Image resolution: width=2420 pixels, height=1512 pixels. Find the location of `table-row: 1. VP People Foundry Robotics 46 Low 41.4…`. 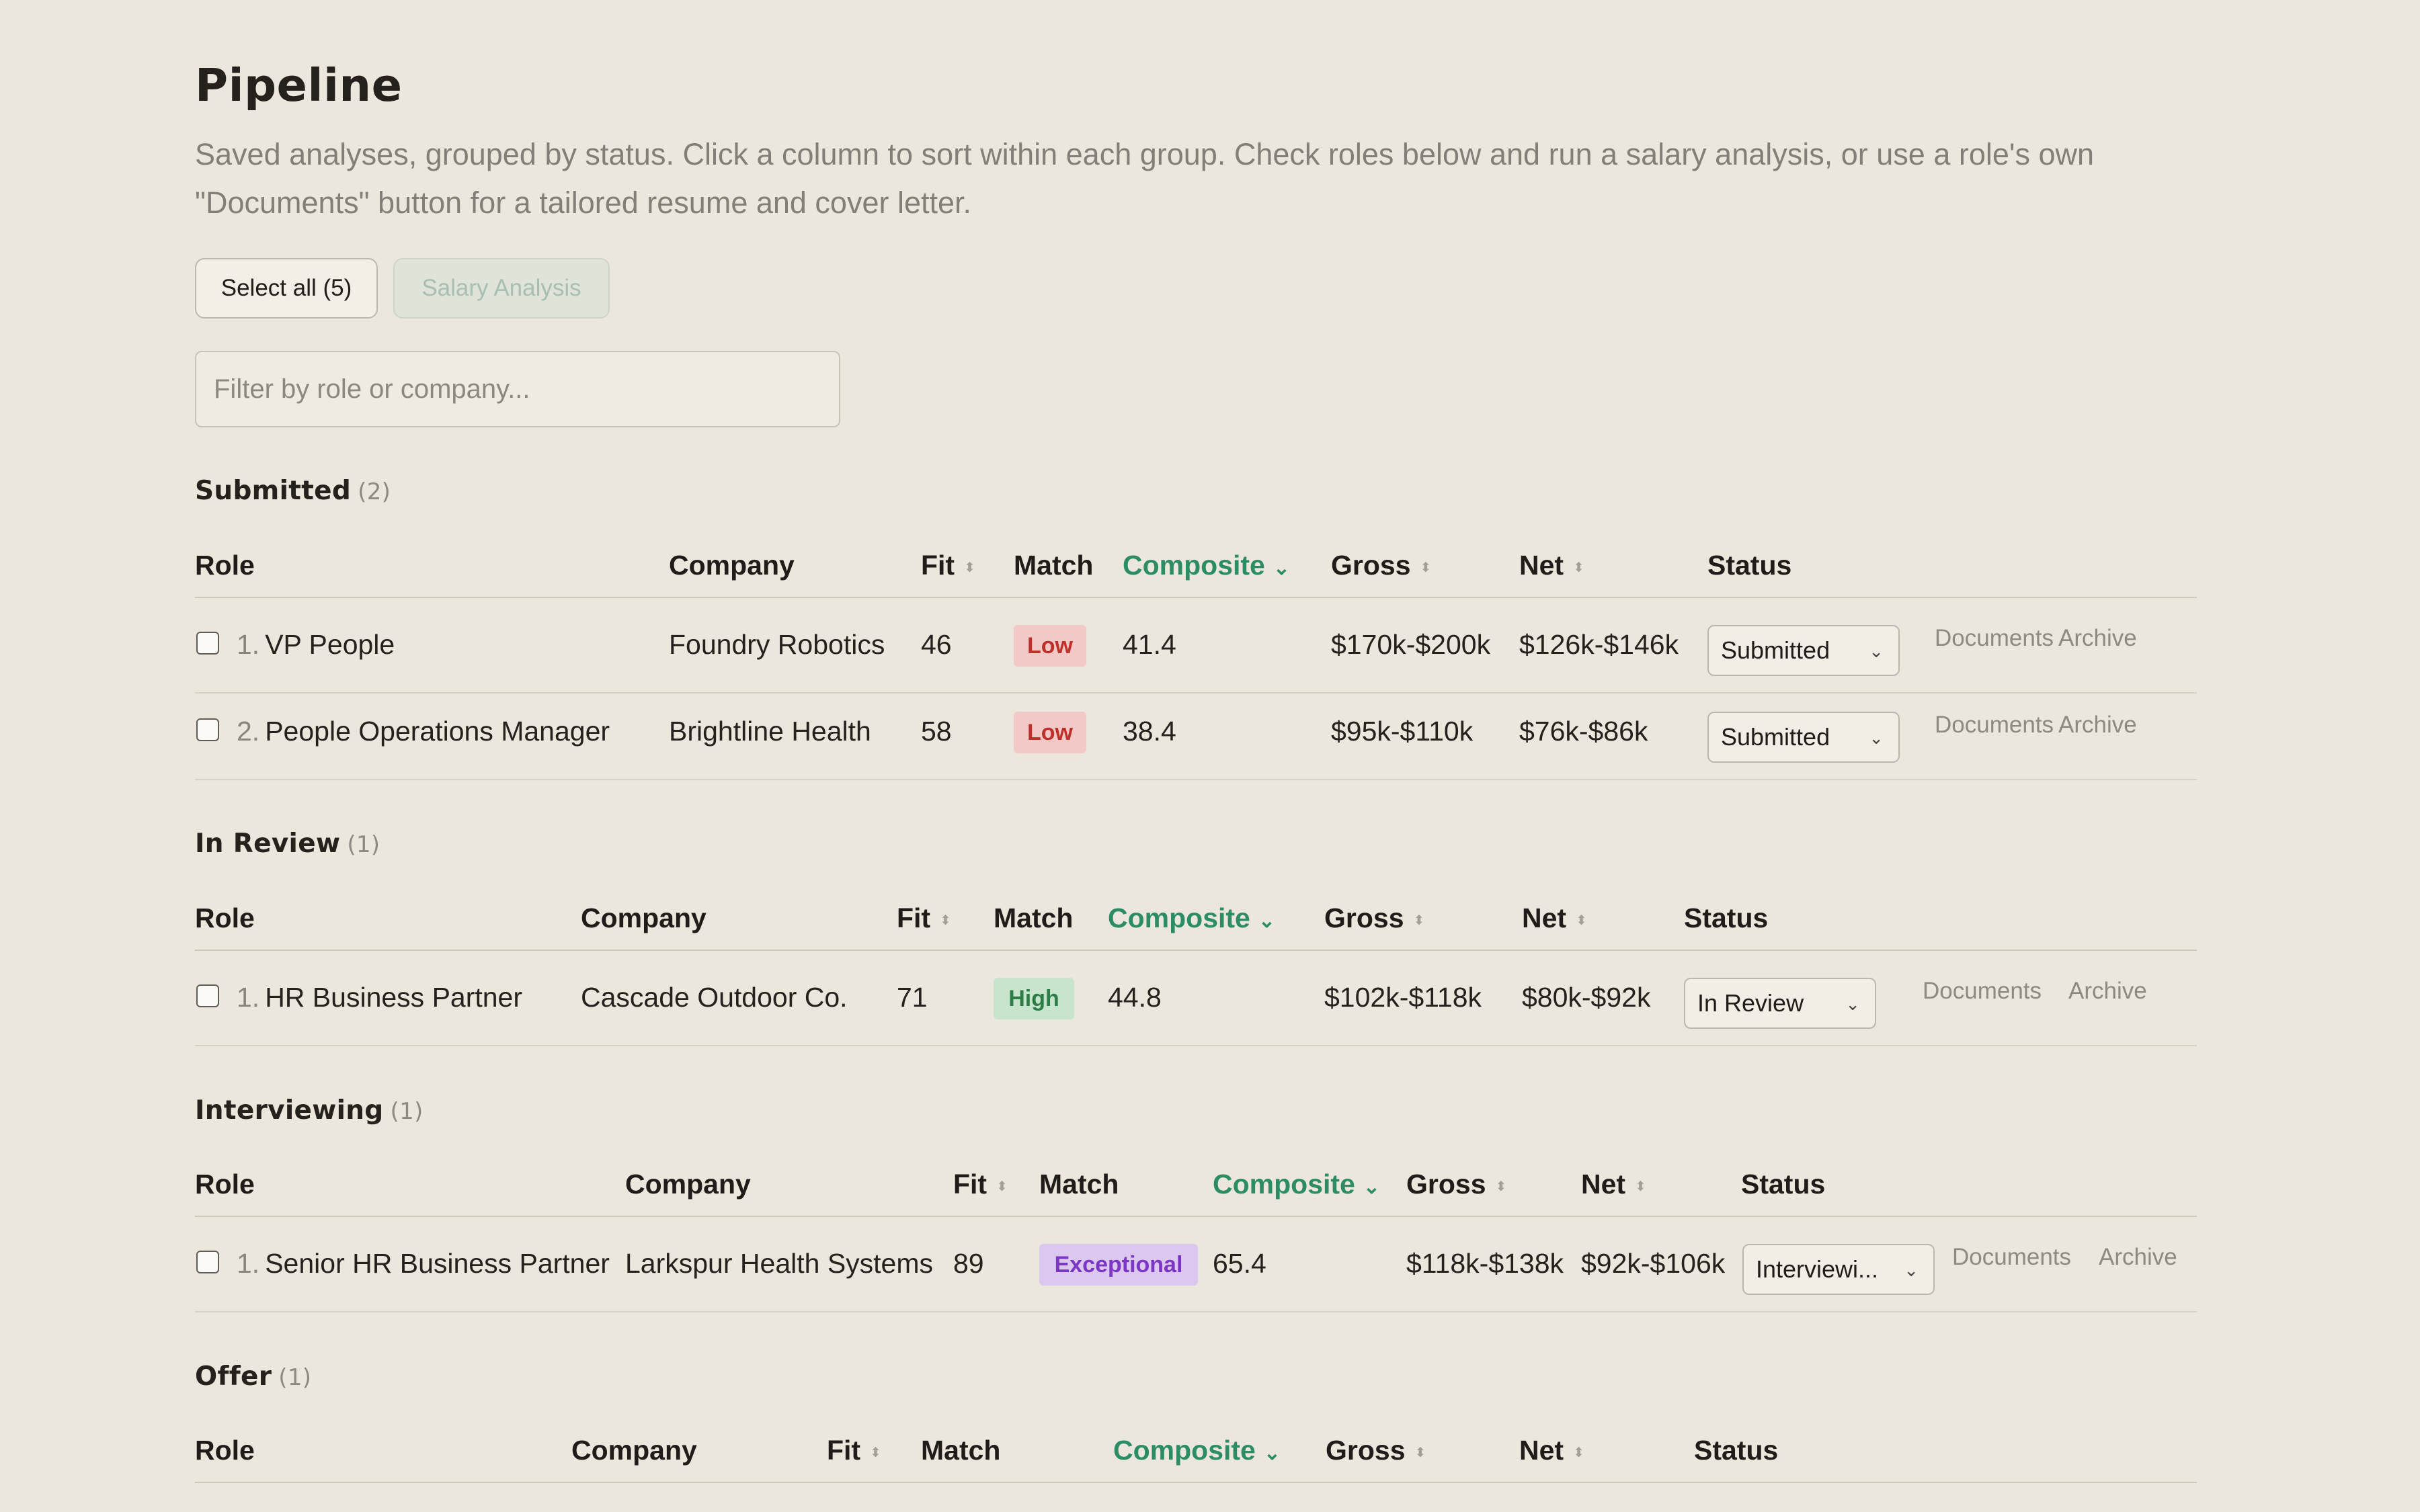

table-row: 1. VP People Foundry Robotics 46 Low 41.4… is located at coordinates (1196, 650).